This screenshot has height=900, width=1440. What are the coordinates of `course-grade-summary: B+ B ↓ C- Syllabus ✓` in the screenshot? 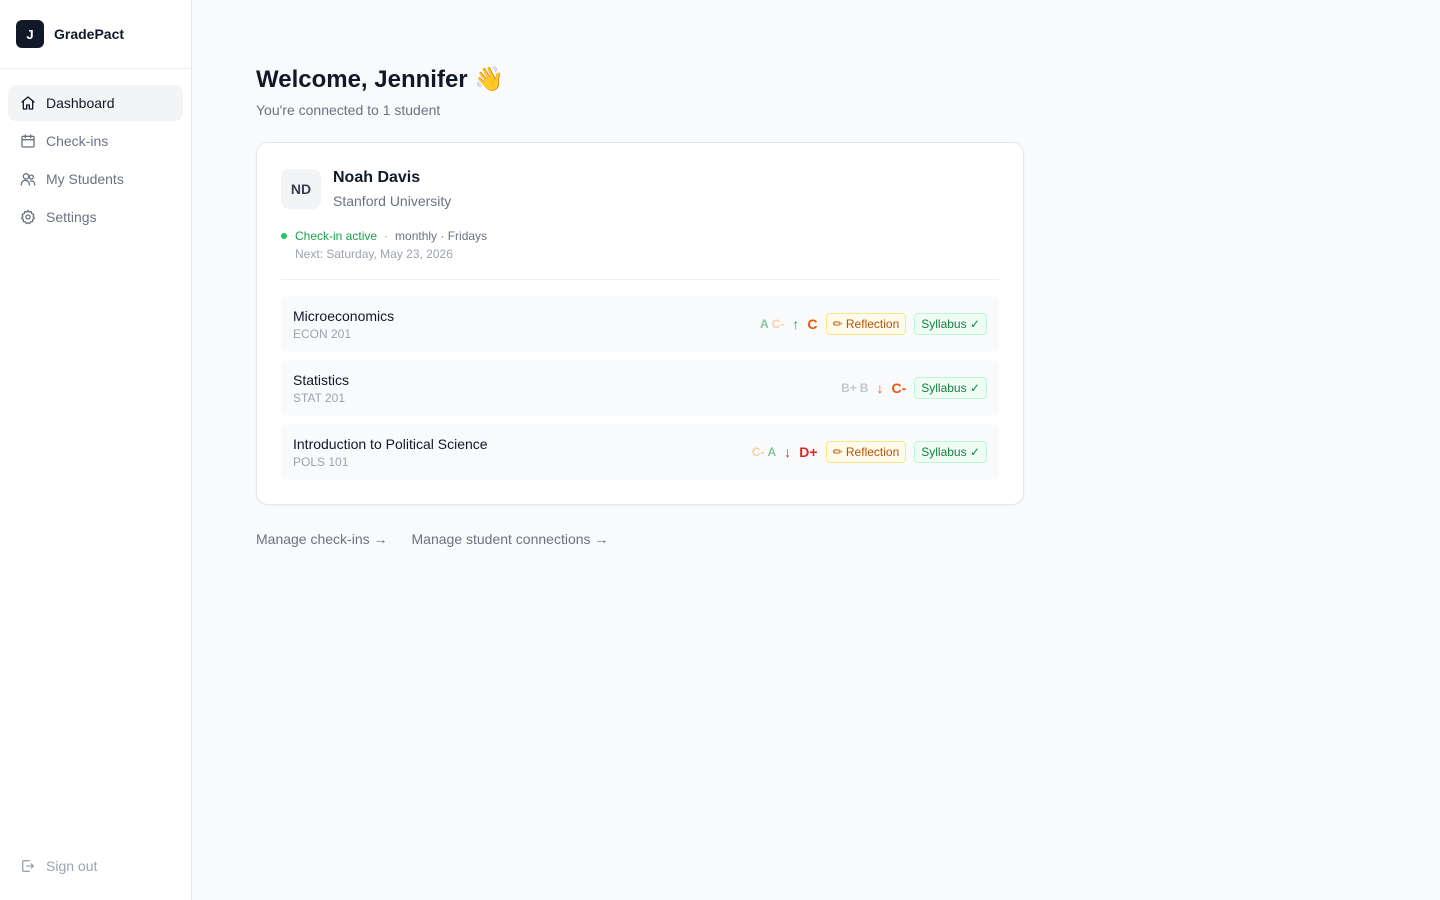 It's located at (912, 388).